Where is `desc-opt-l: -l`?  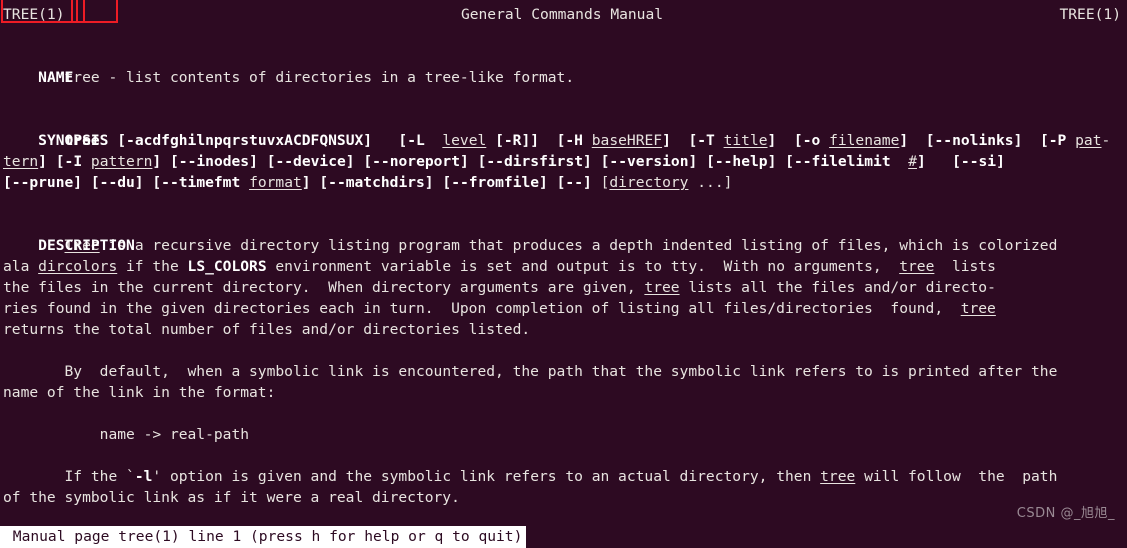
desc-opt-l: -l is located at coordinates (143, 476).